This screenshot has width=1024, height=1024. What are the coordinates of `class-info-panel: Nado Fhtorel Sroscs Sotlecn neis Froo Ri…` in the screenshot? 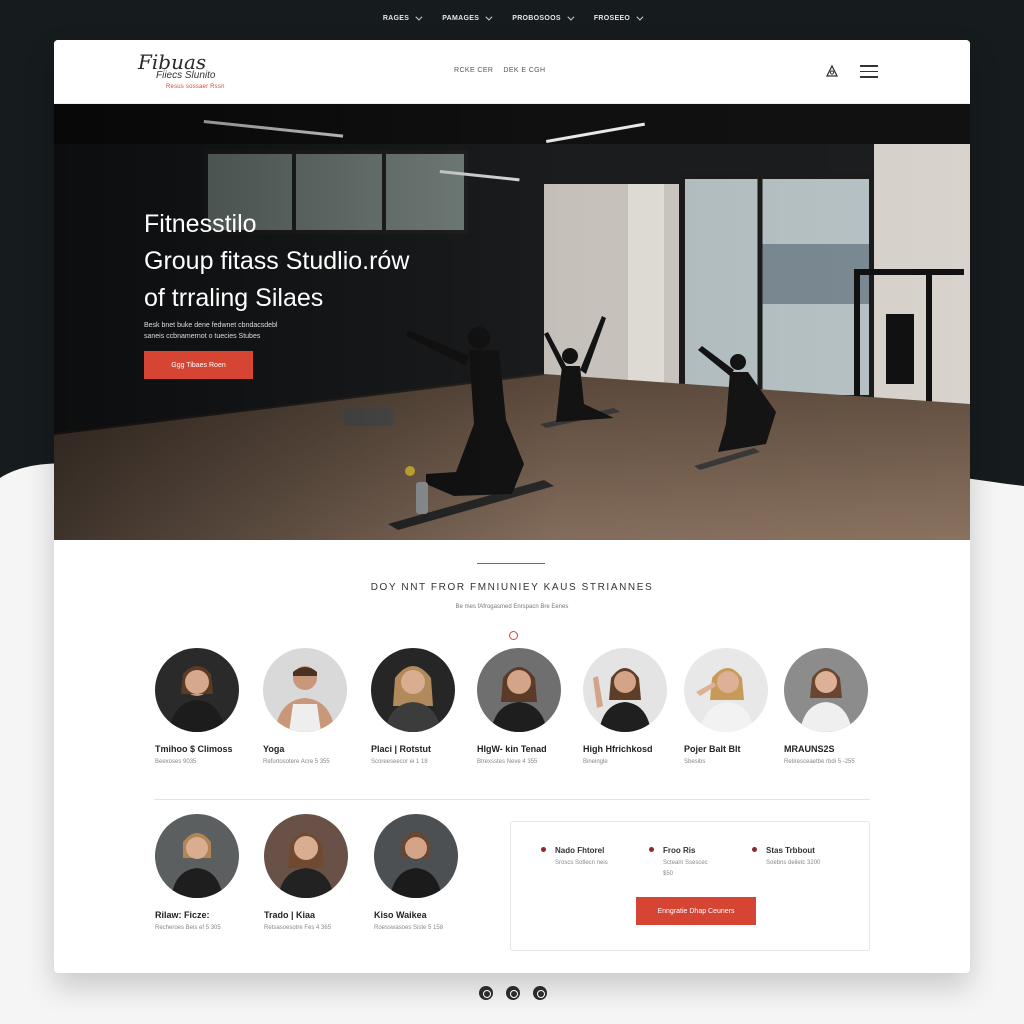 It's located at (690, 886).